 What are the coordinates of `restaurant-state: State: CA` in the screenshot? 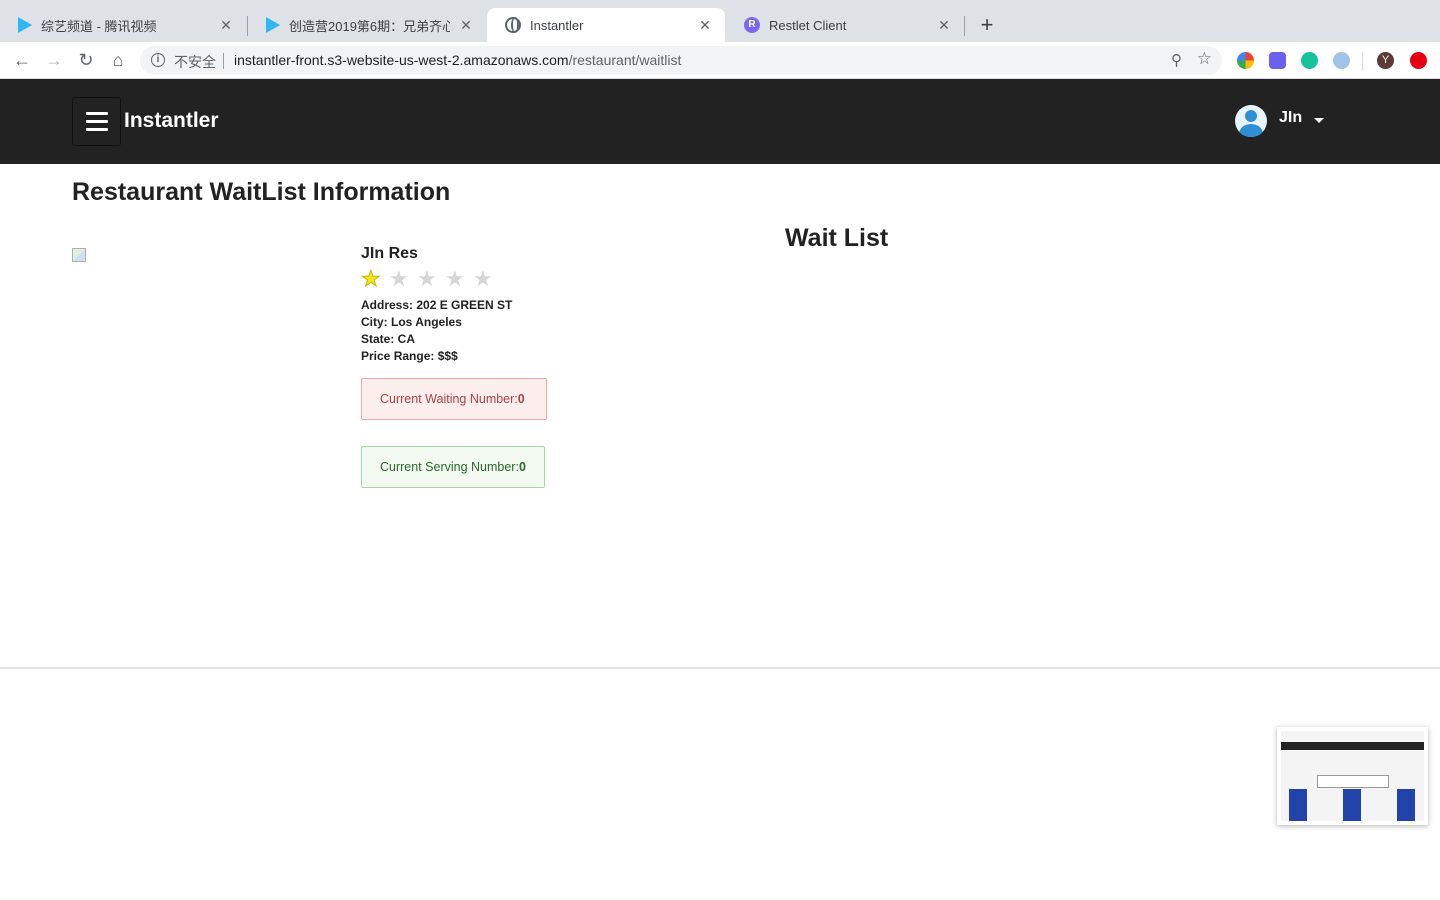 It's located at (388, 339).